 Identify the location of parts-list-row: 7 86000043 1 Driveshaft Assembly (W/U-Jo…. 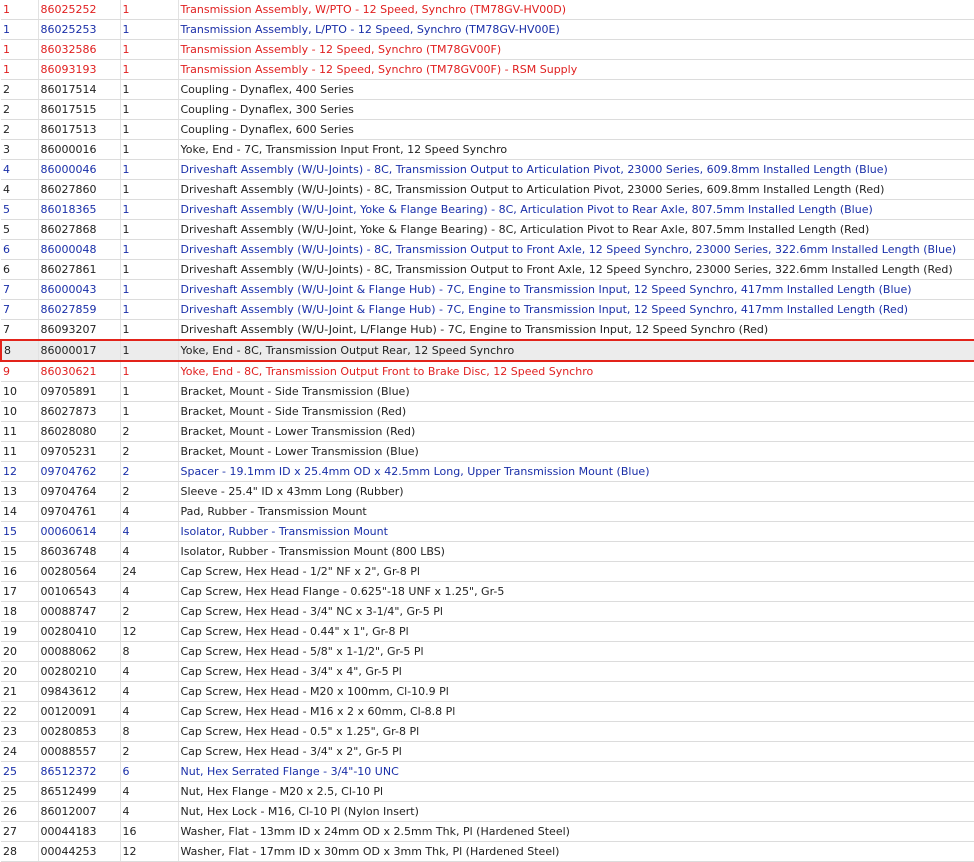
(487, 289).